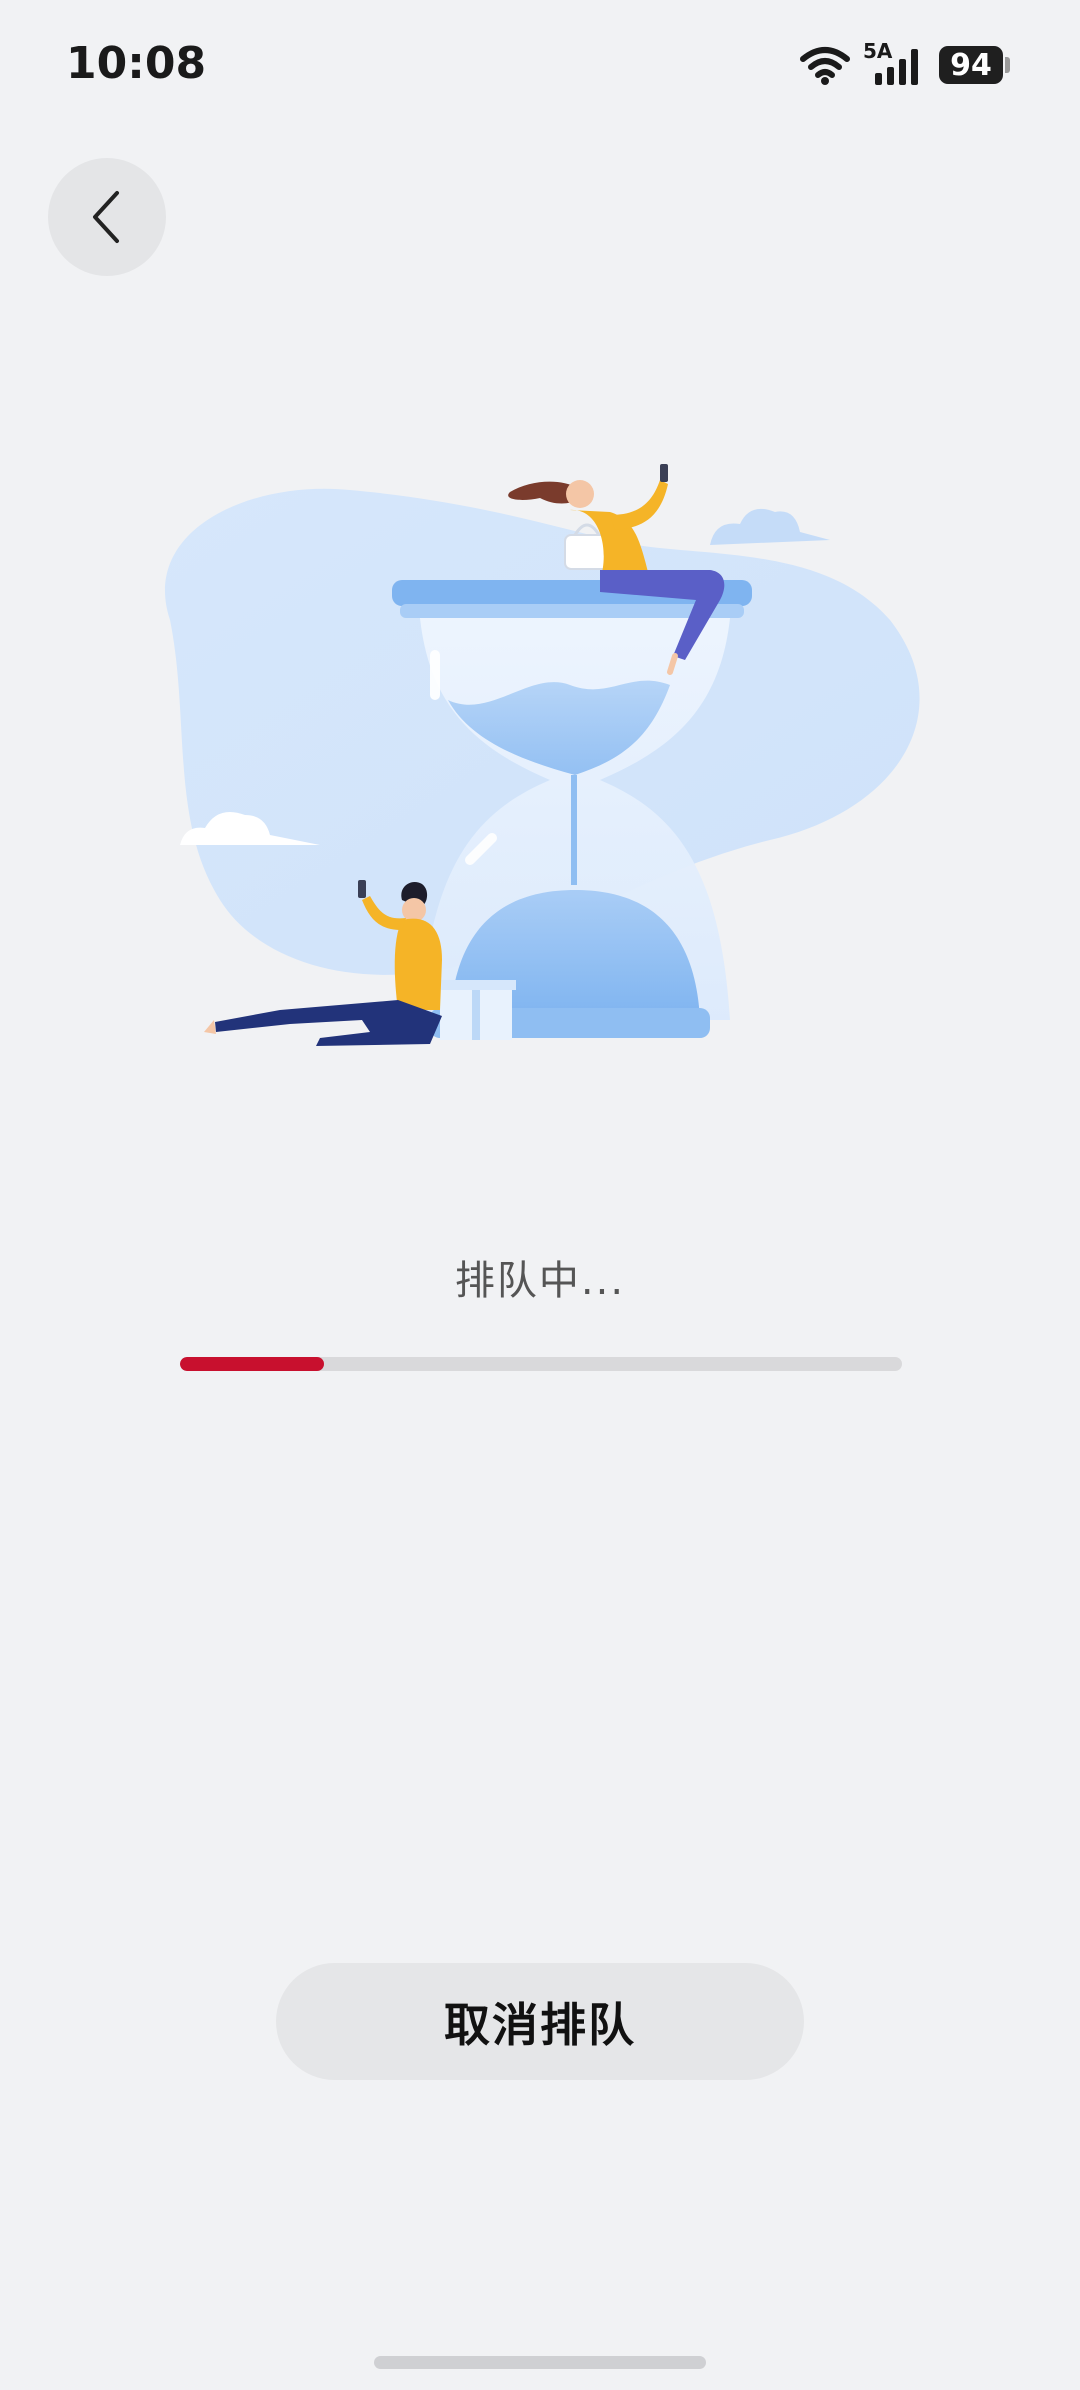 The image size is (1080, 2390). What do you see at coordinates (770, 526) in the screenshot?
I see `cloud-right` at bounding box center [770, 526].